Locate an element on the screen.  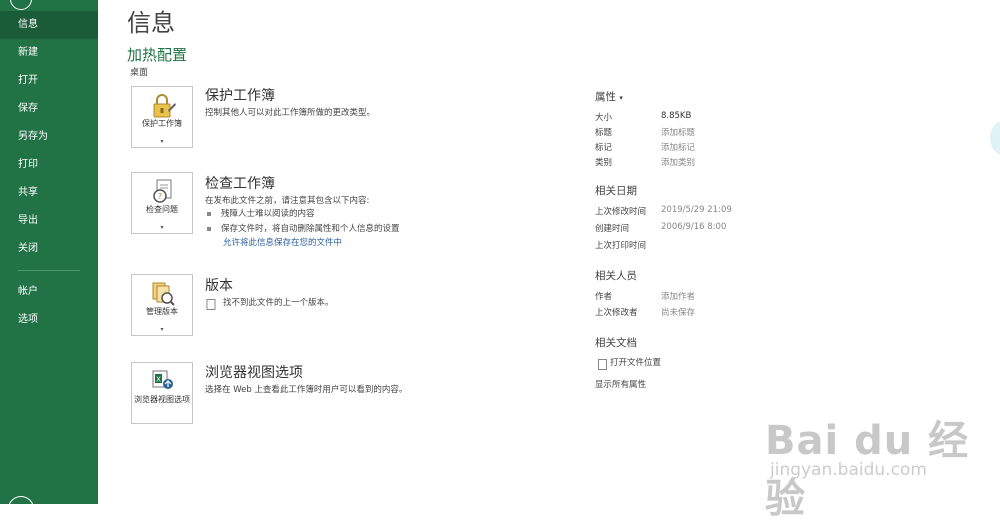
protect-workbook-description: 控制其他人可以对此工作簿所做的更改类型。 is located at coordinates (290, 113).